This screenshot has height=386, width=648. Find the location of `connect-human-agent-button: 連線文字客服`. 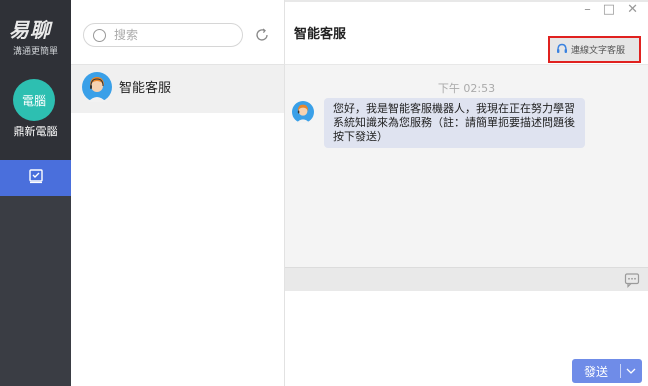

connect-human-agent-button: 連線文字客服 is located at coordinates (594, 49).